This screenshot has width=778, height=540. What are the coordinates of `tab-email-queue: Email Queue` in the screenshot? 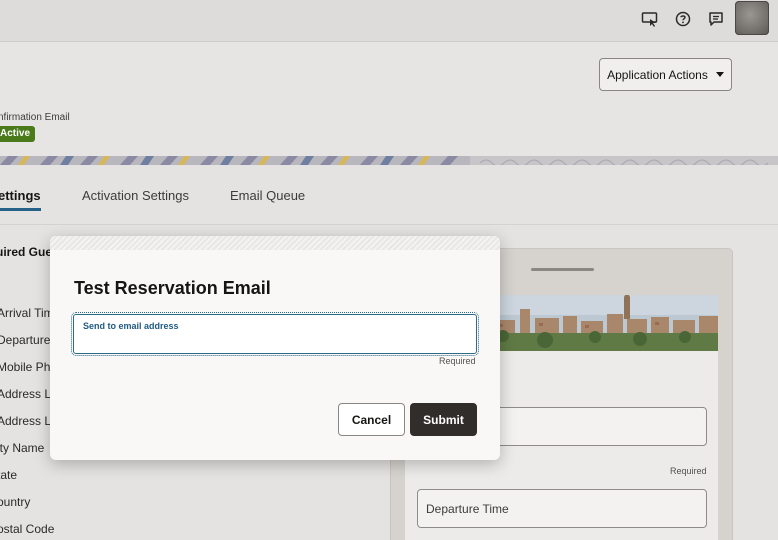 It's located at (267, 195).